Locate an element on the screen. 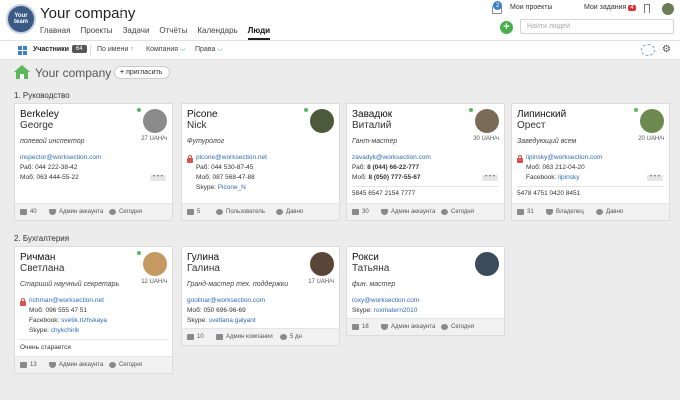 This screenshot has width=680, height=400. work-phone: Раб: 044 222-38-42 is located at coordinates (49, 167).